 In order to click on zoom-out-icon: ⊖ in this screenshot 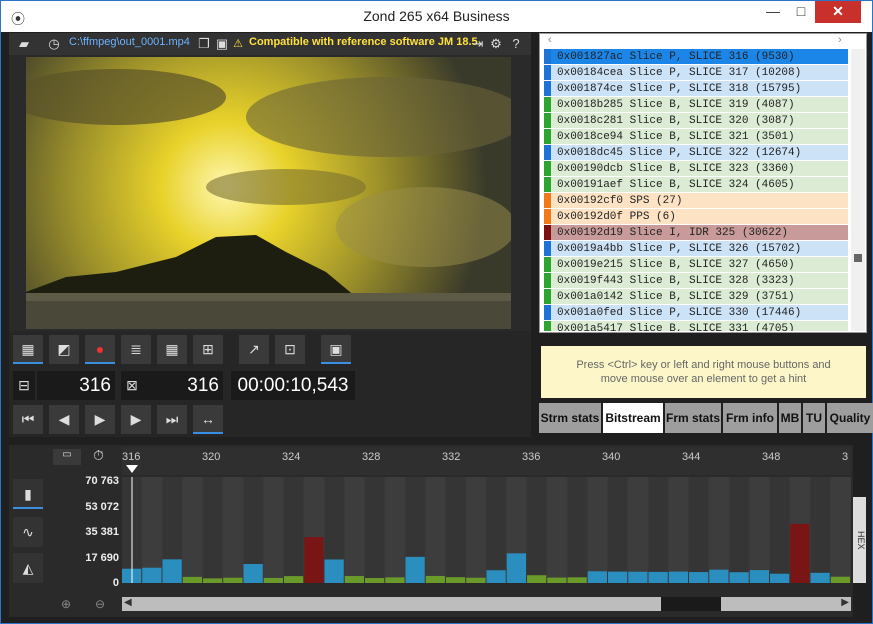, I will do `click(100, 604)`.